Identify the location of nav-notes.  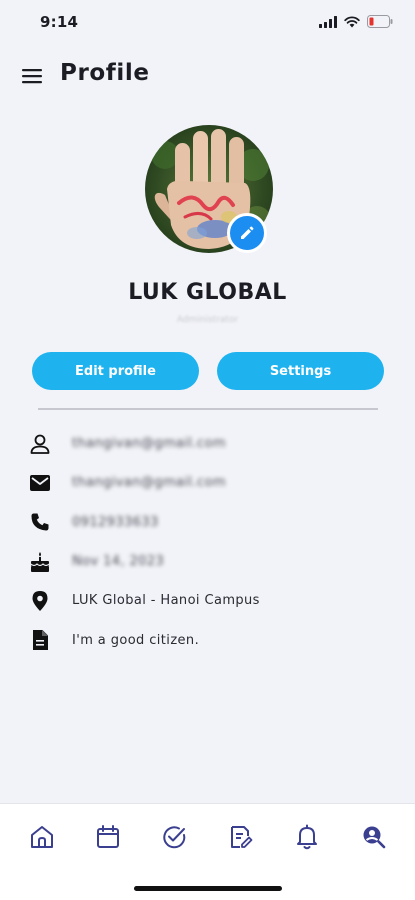
(241, 837).